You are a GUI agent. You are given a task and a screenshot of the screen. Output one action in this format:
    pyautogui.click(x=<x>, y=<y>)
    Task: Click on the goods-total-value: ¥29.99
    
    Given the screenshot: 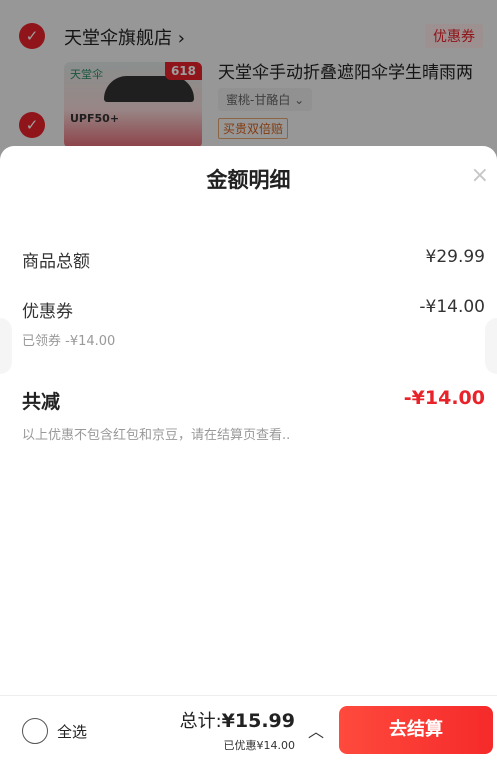 What is the action you would take?
    pyautogui.click(x=455, y=257)
    